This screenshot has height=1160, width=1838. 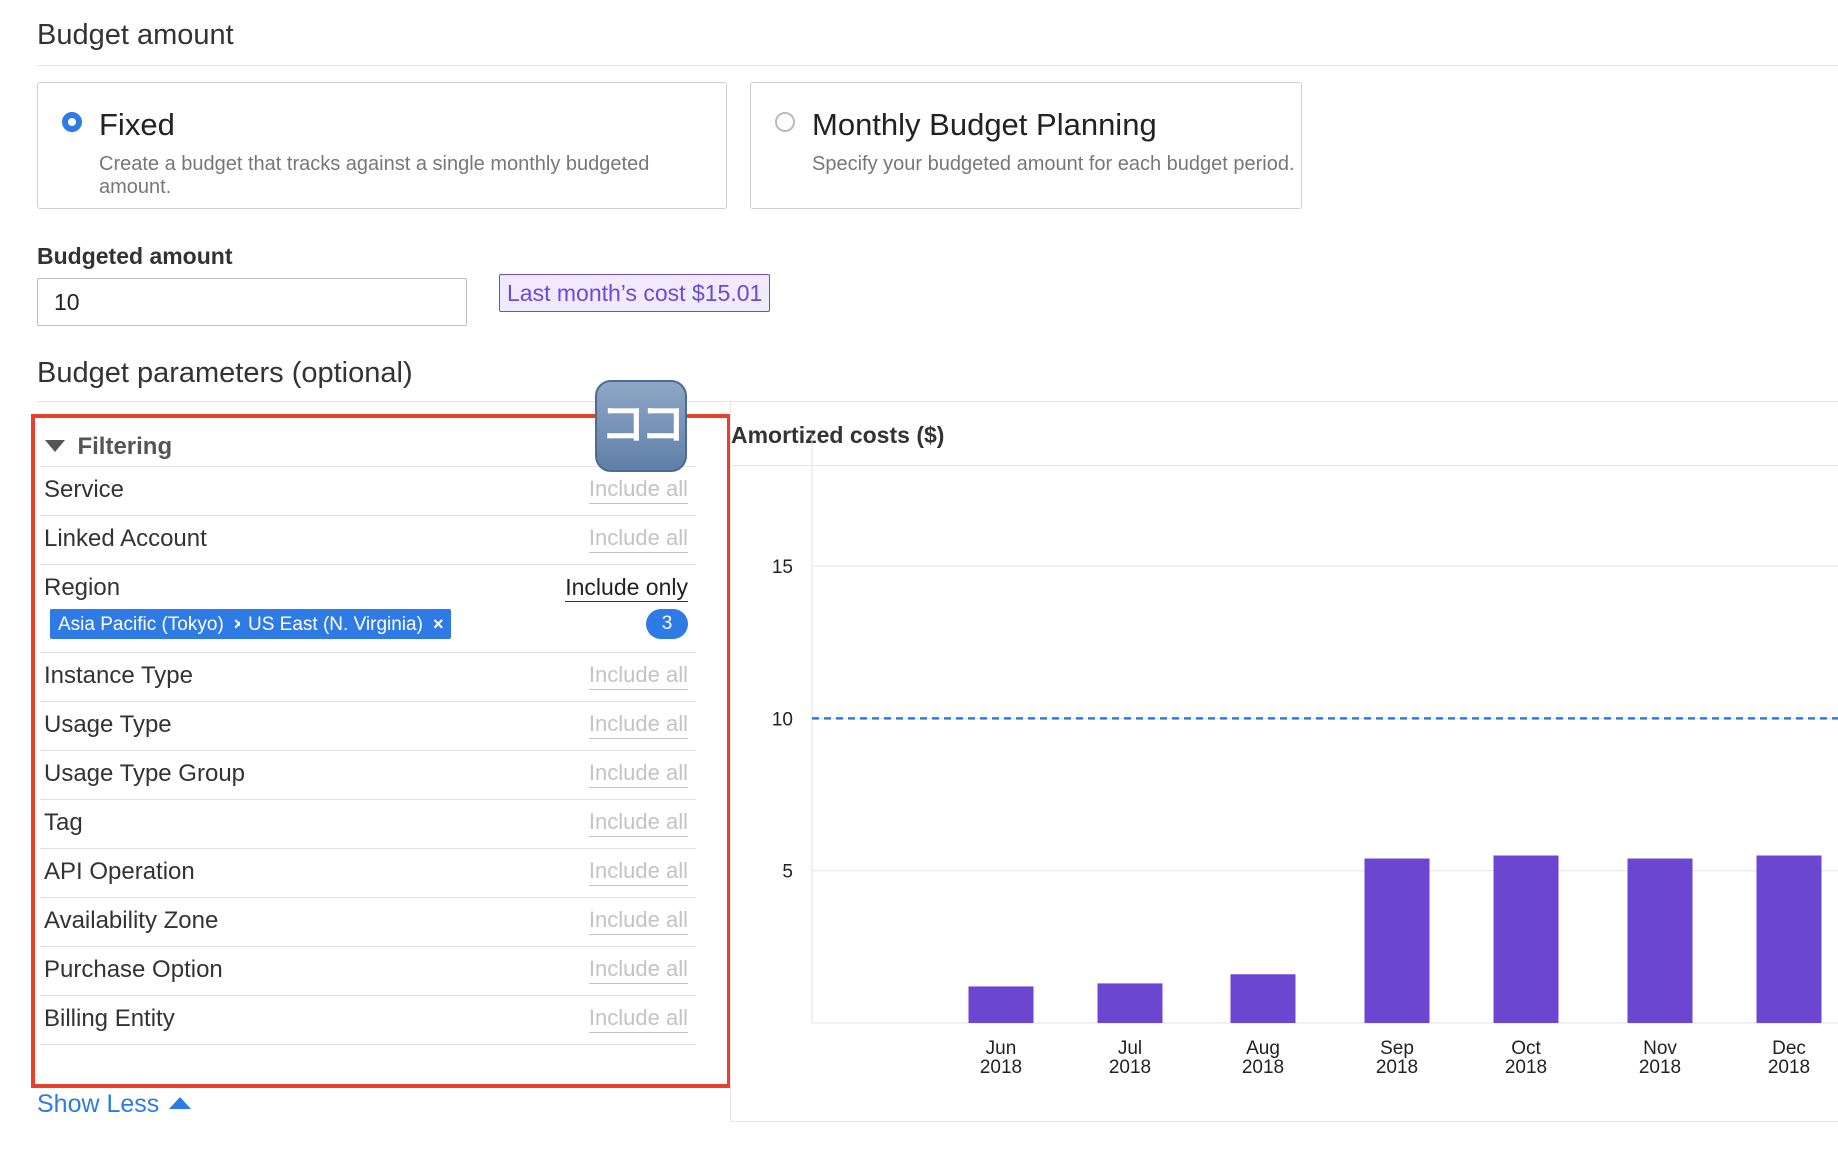 I want to click on filter-row-instance-type: Instance Type Include all, so click(x=368, y=677).